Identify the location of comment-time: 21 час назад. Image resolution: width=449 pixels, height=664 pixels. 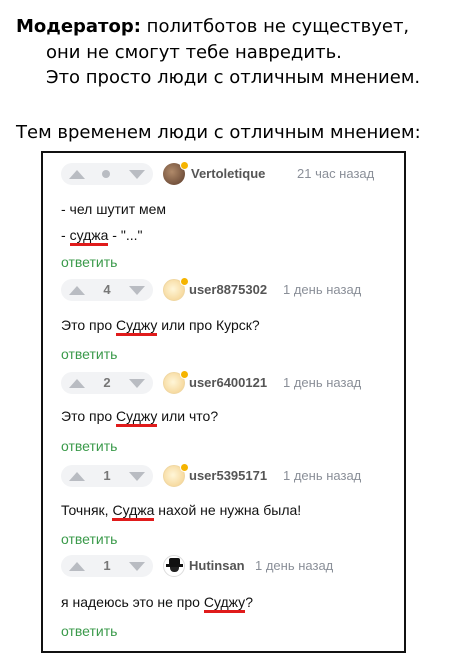
(335, 173).